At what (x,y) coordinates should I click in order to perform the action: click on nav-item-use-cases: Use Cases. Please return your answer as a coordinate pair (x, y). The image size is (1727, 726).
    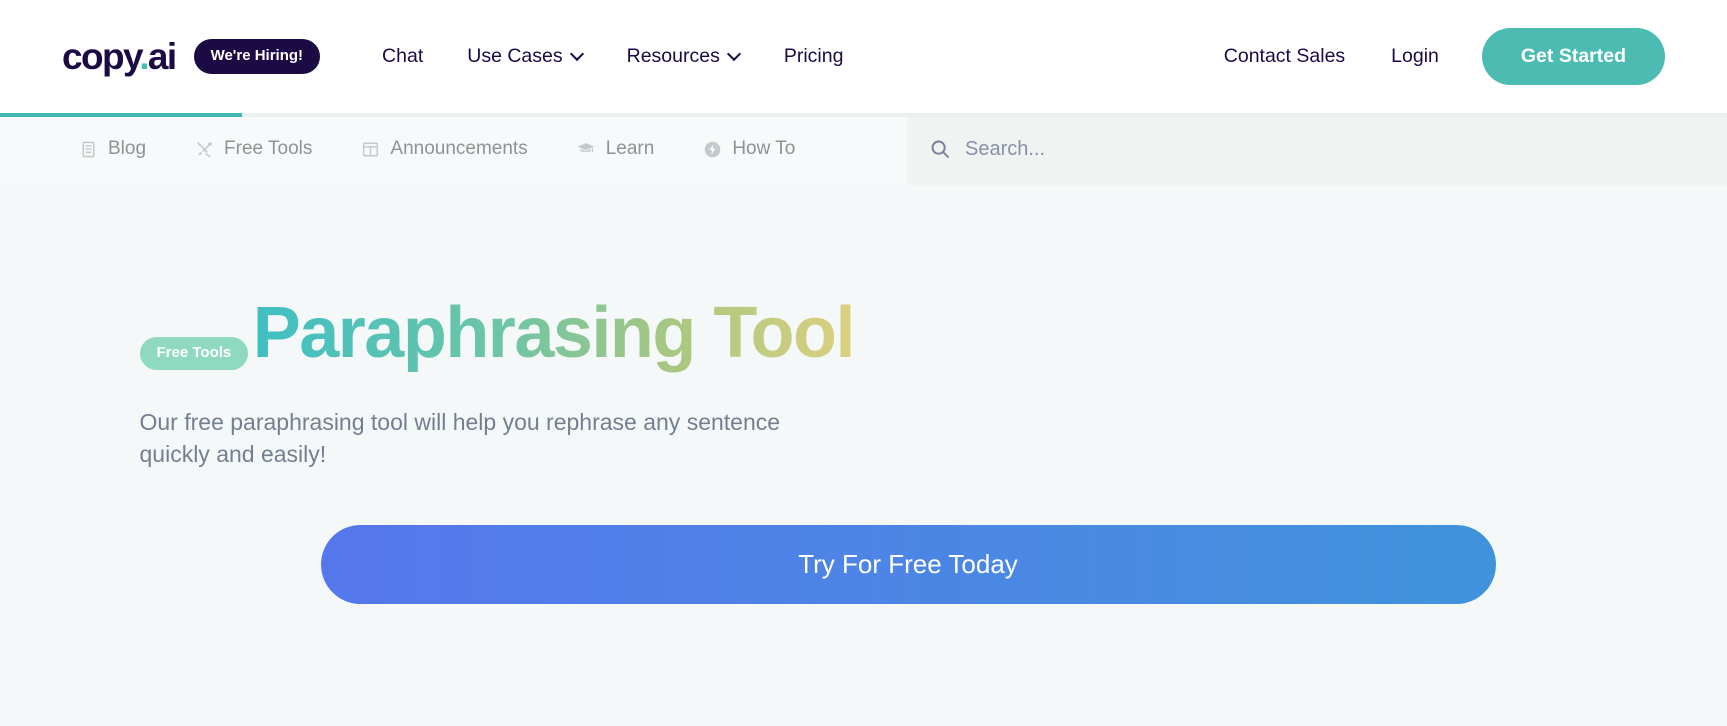
    Looking at the image, I should click on (524, 56).